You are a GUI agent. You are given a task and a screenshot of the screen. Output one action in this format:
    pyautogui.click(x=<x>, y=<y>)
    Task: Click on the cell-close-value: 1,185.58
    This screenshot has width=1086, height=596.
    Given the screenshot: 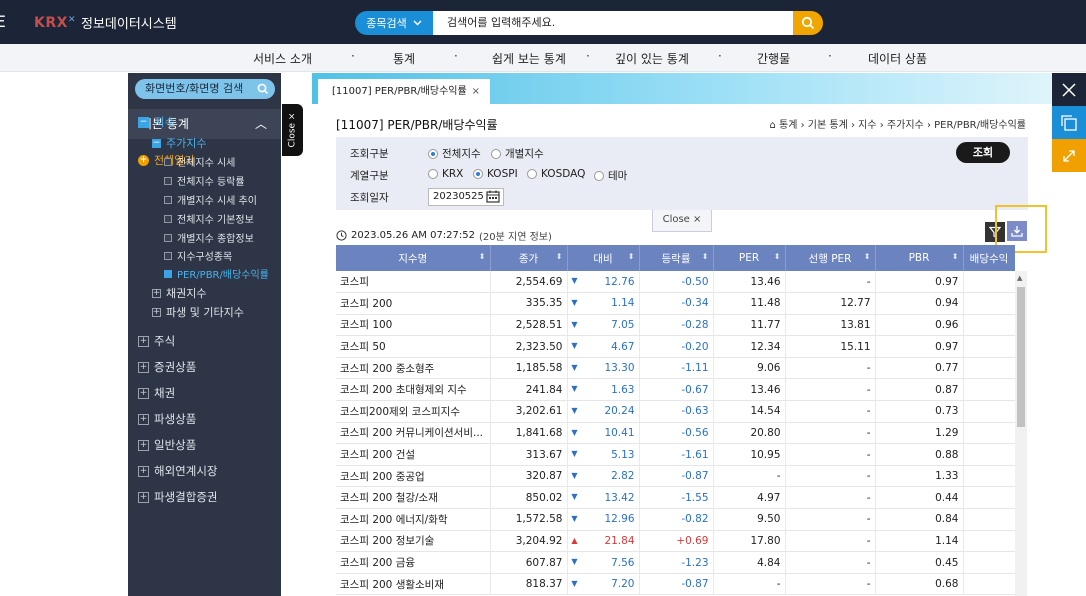 What is the action you would take?
    pyautogui.click(x=539, y=368)
    